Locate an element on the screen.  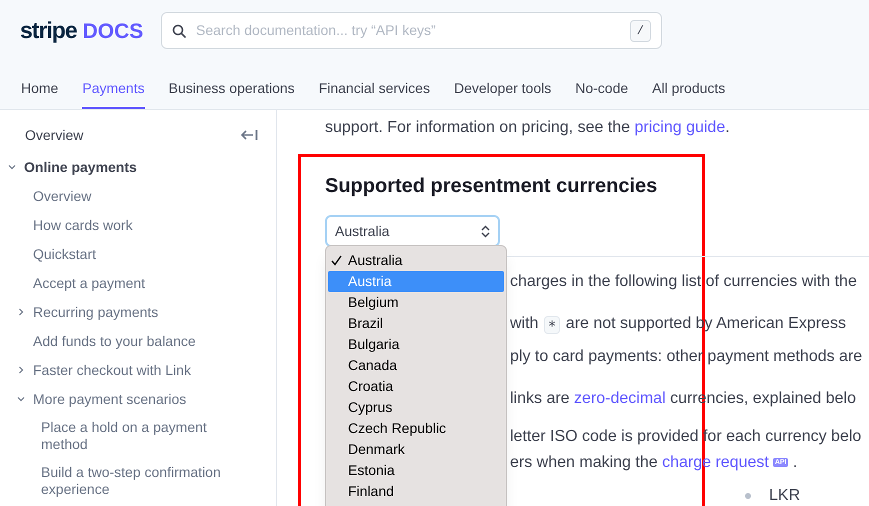
dropdown-option: Bulgaria is located at coordinates (416, 344).